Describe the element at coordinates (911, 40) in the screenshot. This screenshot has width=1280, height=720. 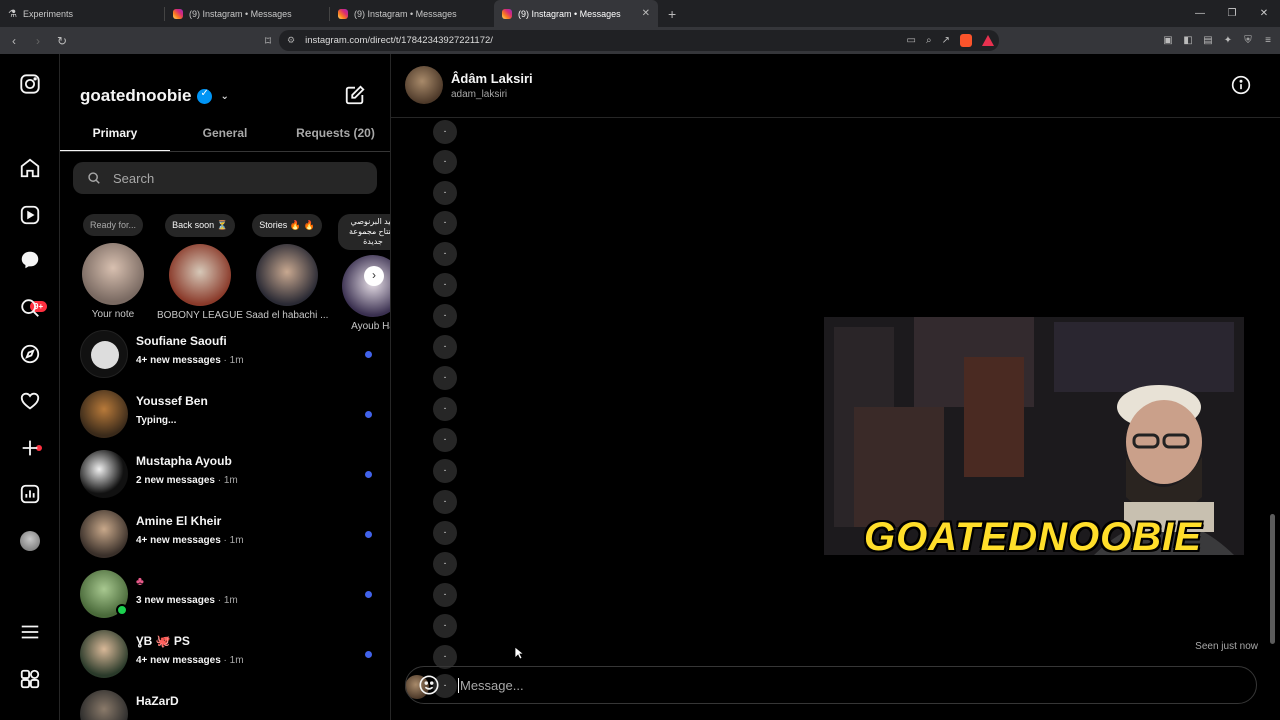
I see `cast-icon: ▭` at that location.